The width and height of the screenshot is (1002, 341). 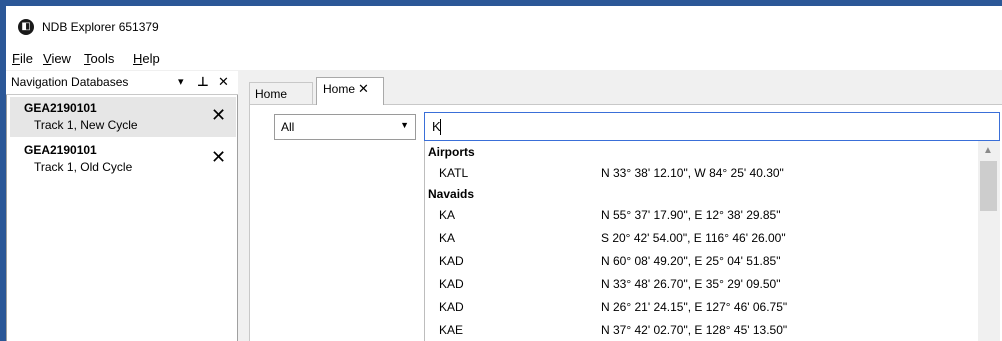 I want to click on menu-bar: File View Tools Help, so click(x=504, y=59).